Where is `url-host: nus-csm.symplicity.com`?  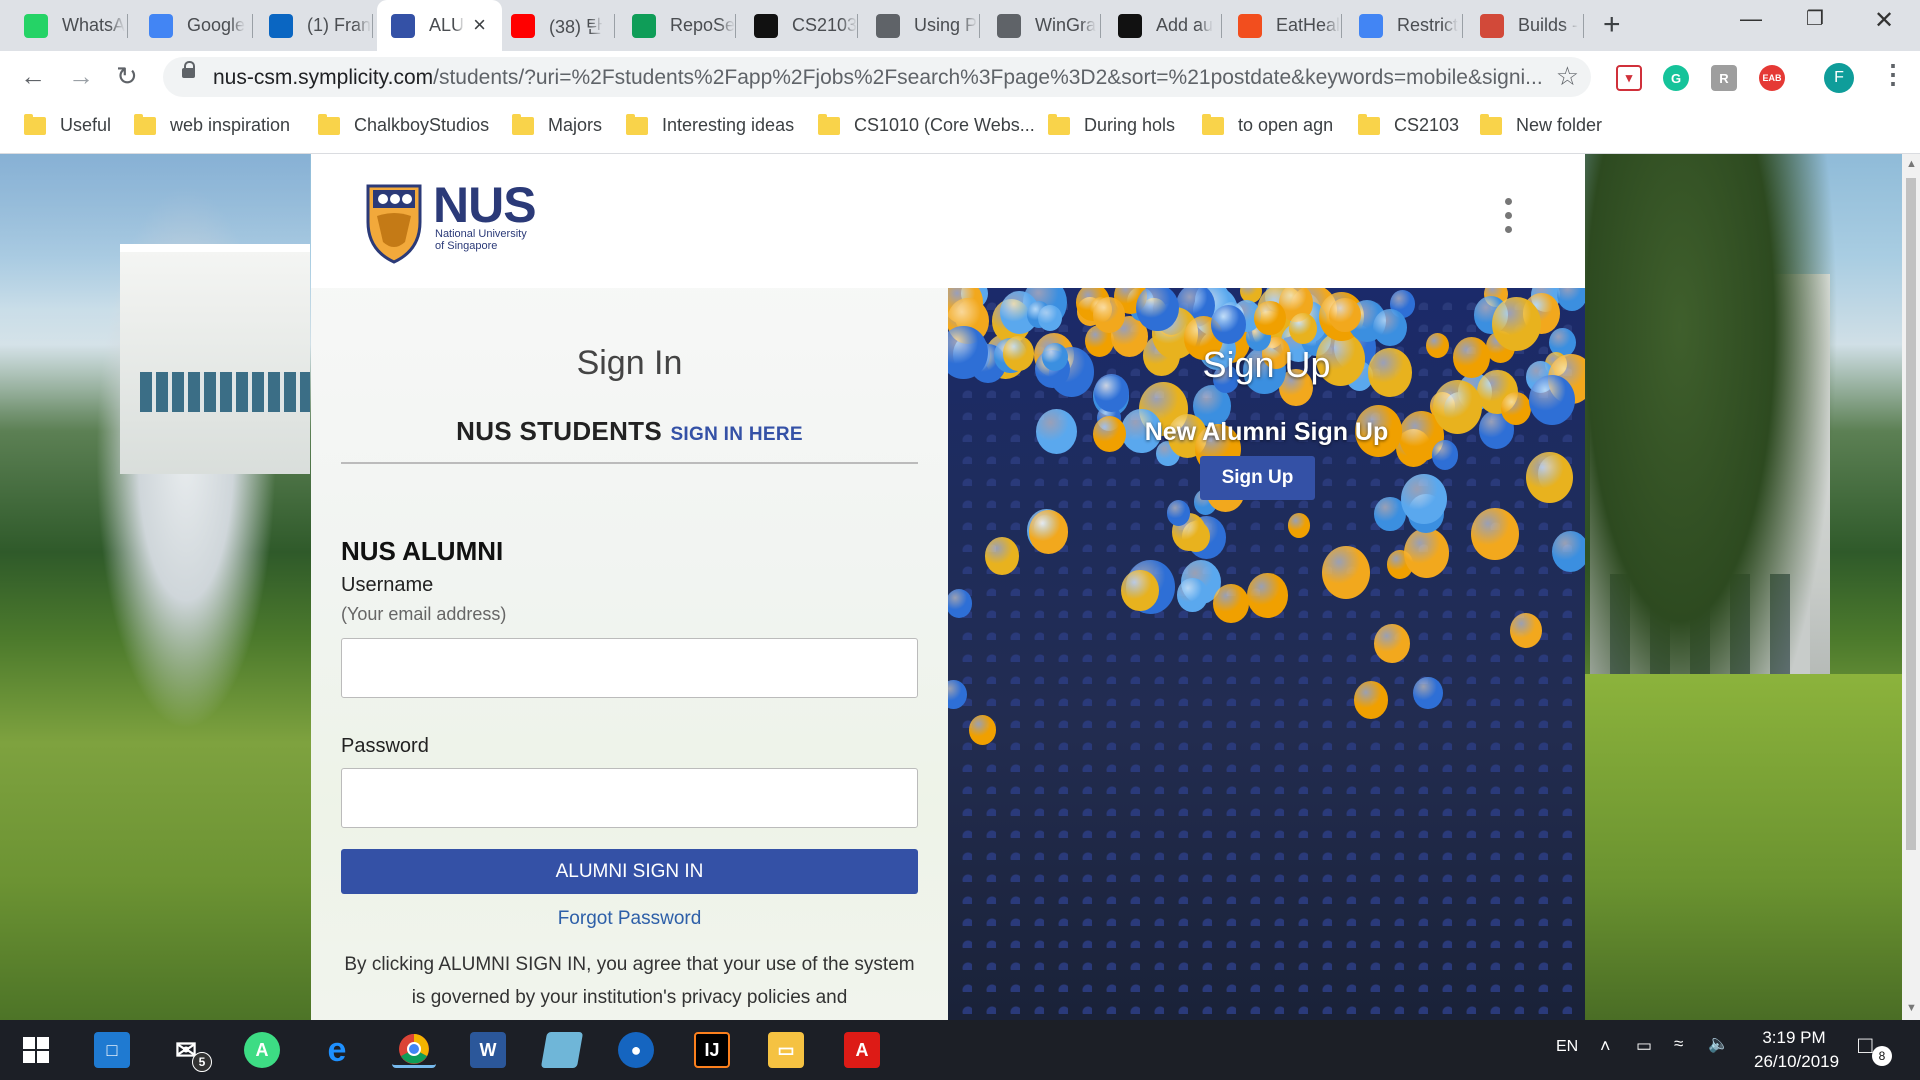
url-host: nus-csm.symplicity.com is located at coordinates (323, 77).